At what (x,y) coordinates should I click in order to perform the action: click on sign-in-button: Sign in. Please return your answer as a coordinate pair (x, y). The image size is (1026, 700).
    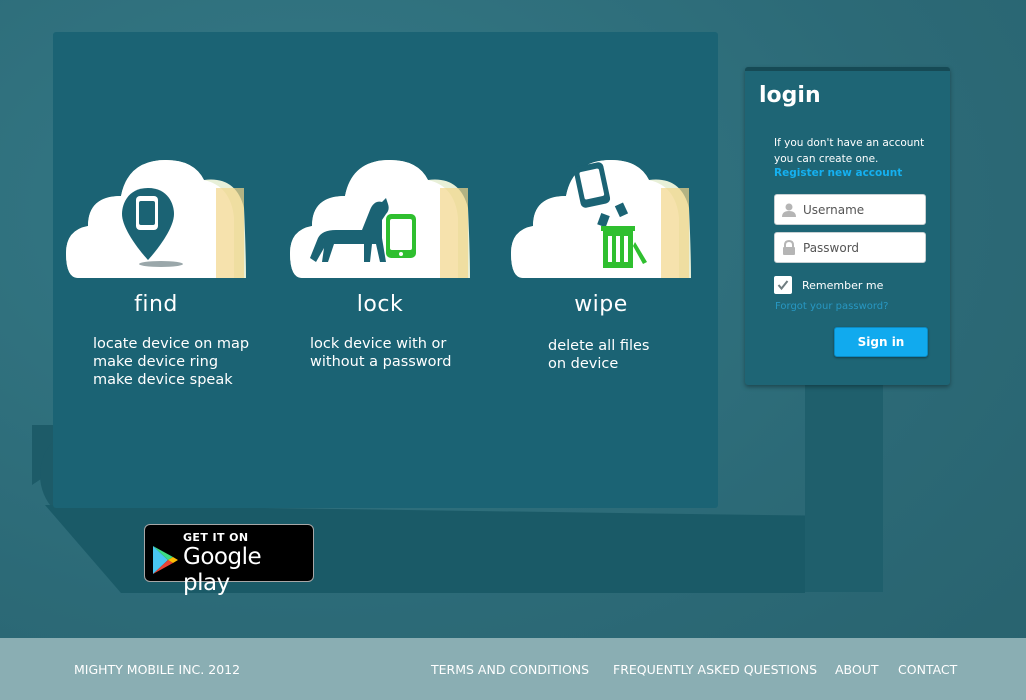
    Looking at the image, I should click on (881, 342).